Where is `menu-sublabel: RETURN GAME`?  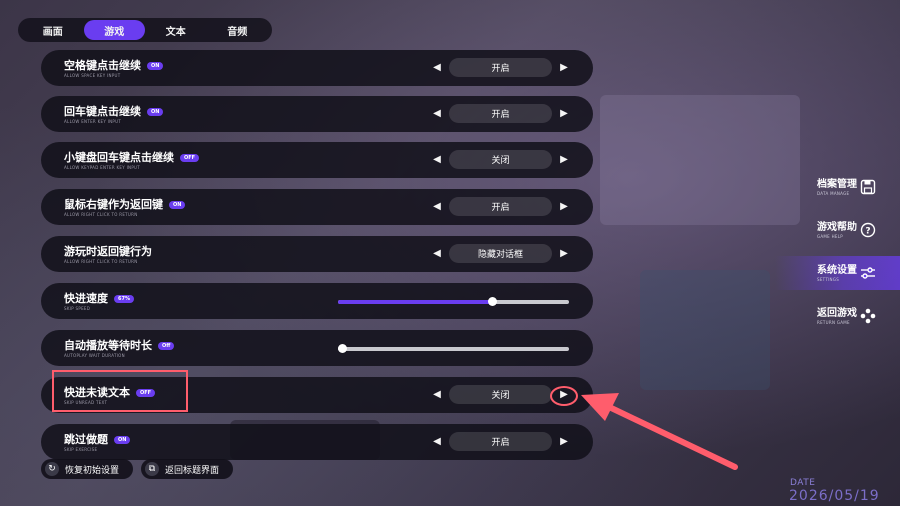 menu-sublabel: RETURN GAME is located at coordinates (833, 322).